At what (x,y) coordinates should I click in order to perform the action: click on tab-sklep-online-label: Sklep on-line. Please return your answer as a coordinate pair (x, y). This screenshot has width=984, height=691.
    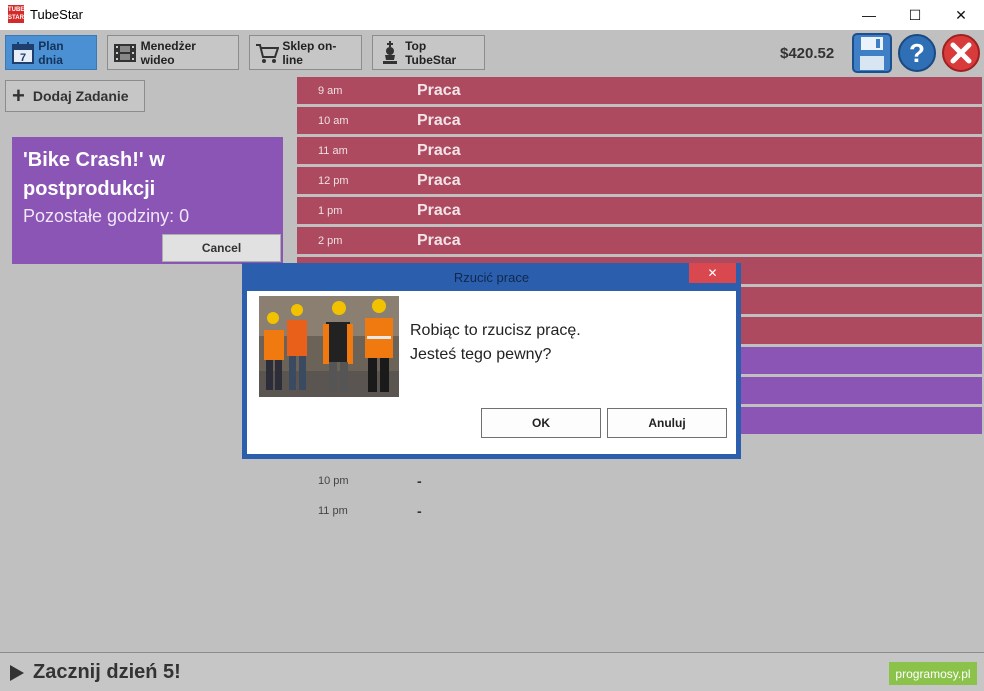
    Looking at the image, I should click on (309, 52).